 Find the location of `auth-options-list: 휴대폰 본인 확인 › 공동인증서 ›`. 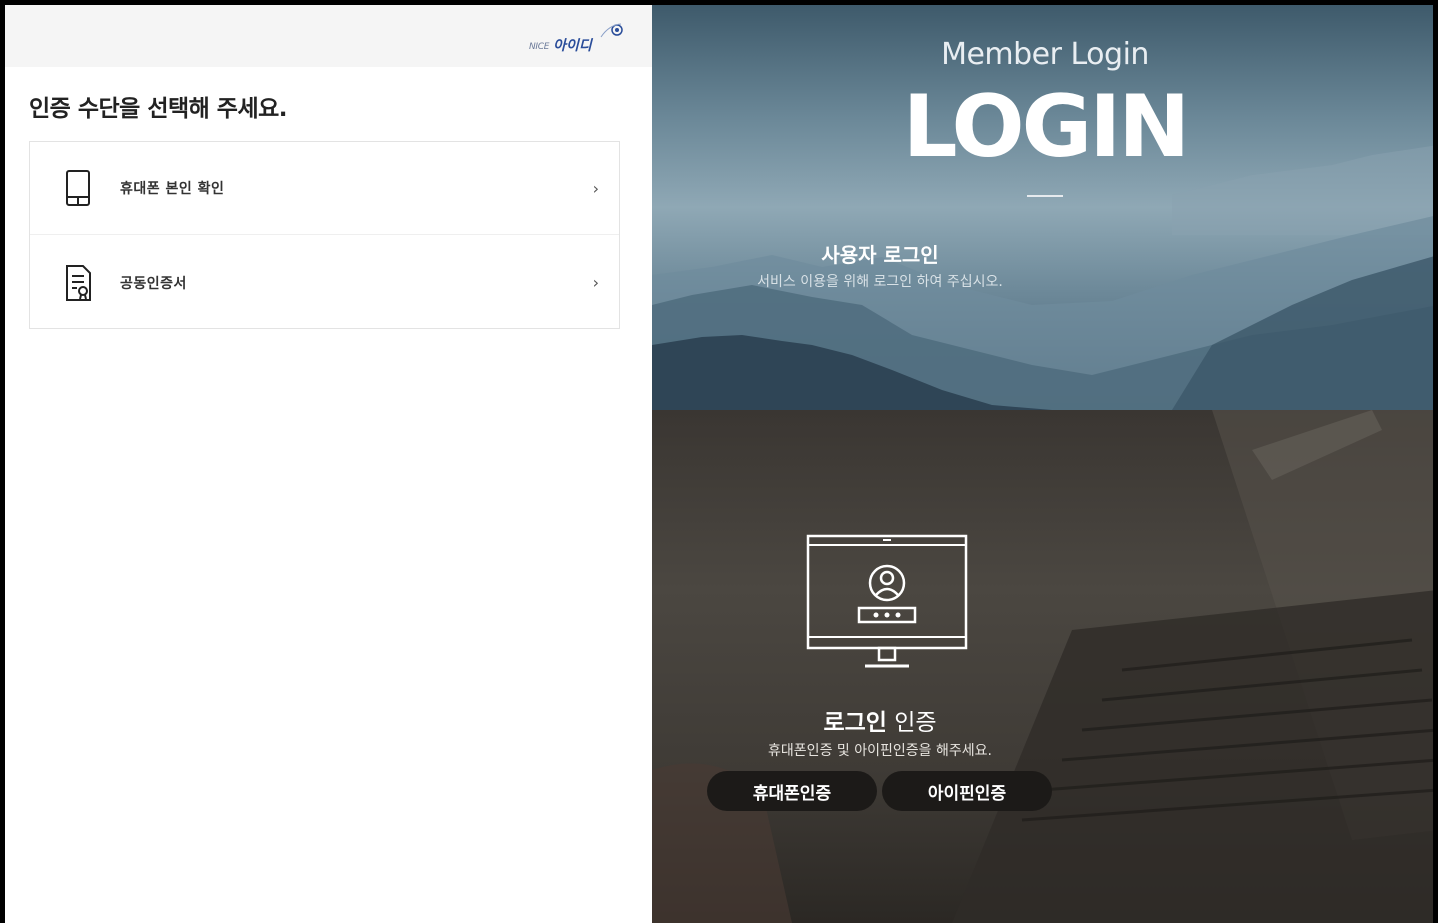

auth-options-list: 휴대폰 본인 확인 › 공동인증서 › is located at coordinates (324, 235).